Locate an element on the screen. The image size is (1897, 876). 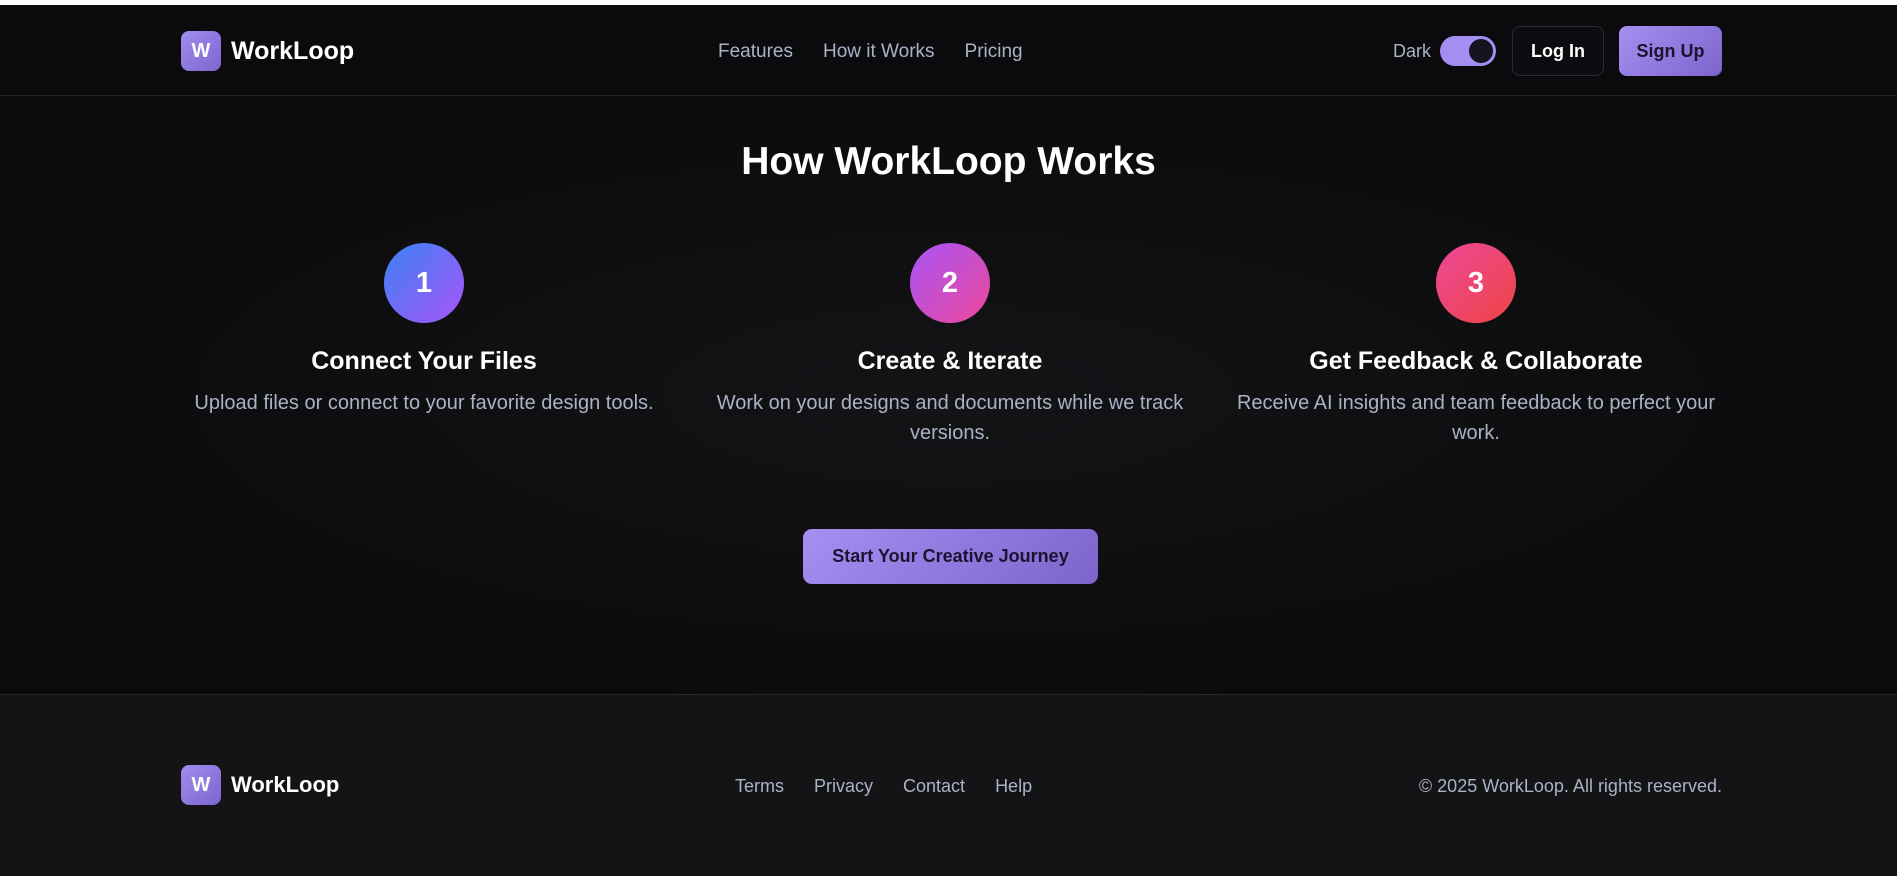
footer-link-terms: Terms is located at coordinates (759, 786).